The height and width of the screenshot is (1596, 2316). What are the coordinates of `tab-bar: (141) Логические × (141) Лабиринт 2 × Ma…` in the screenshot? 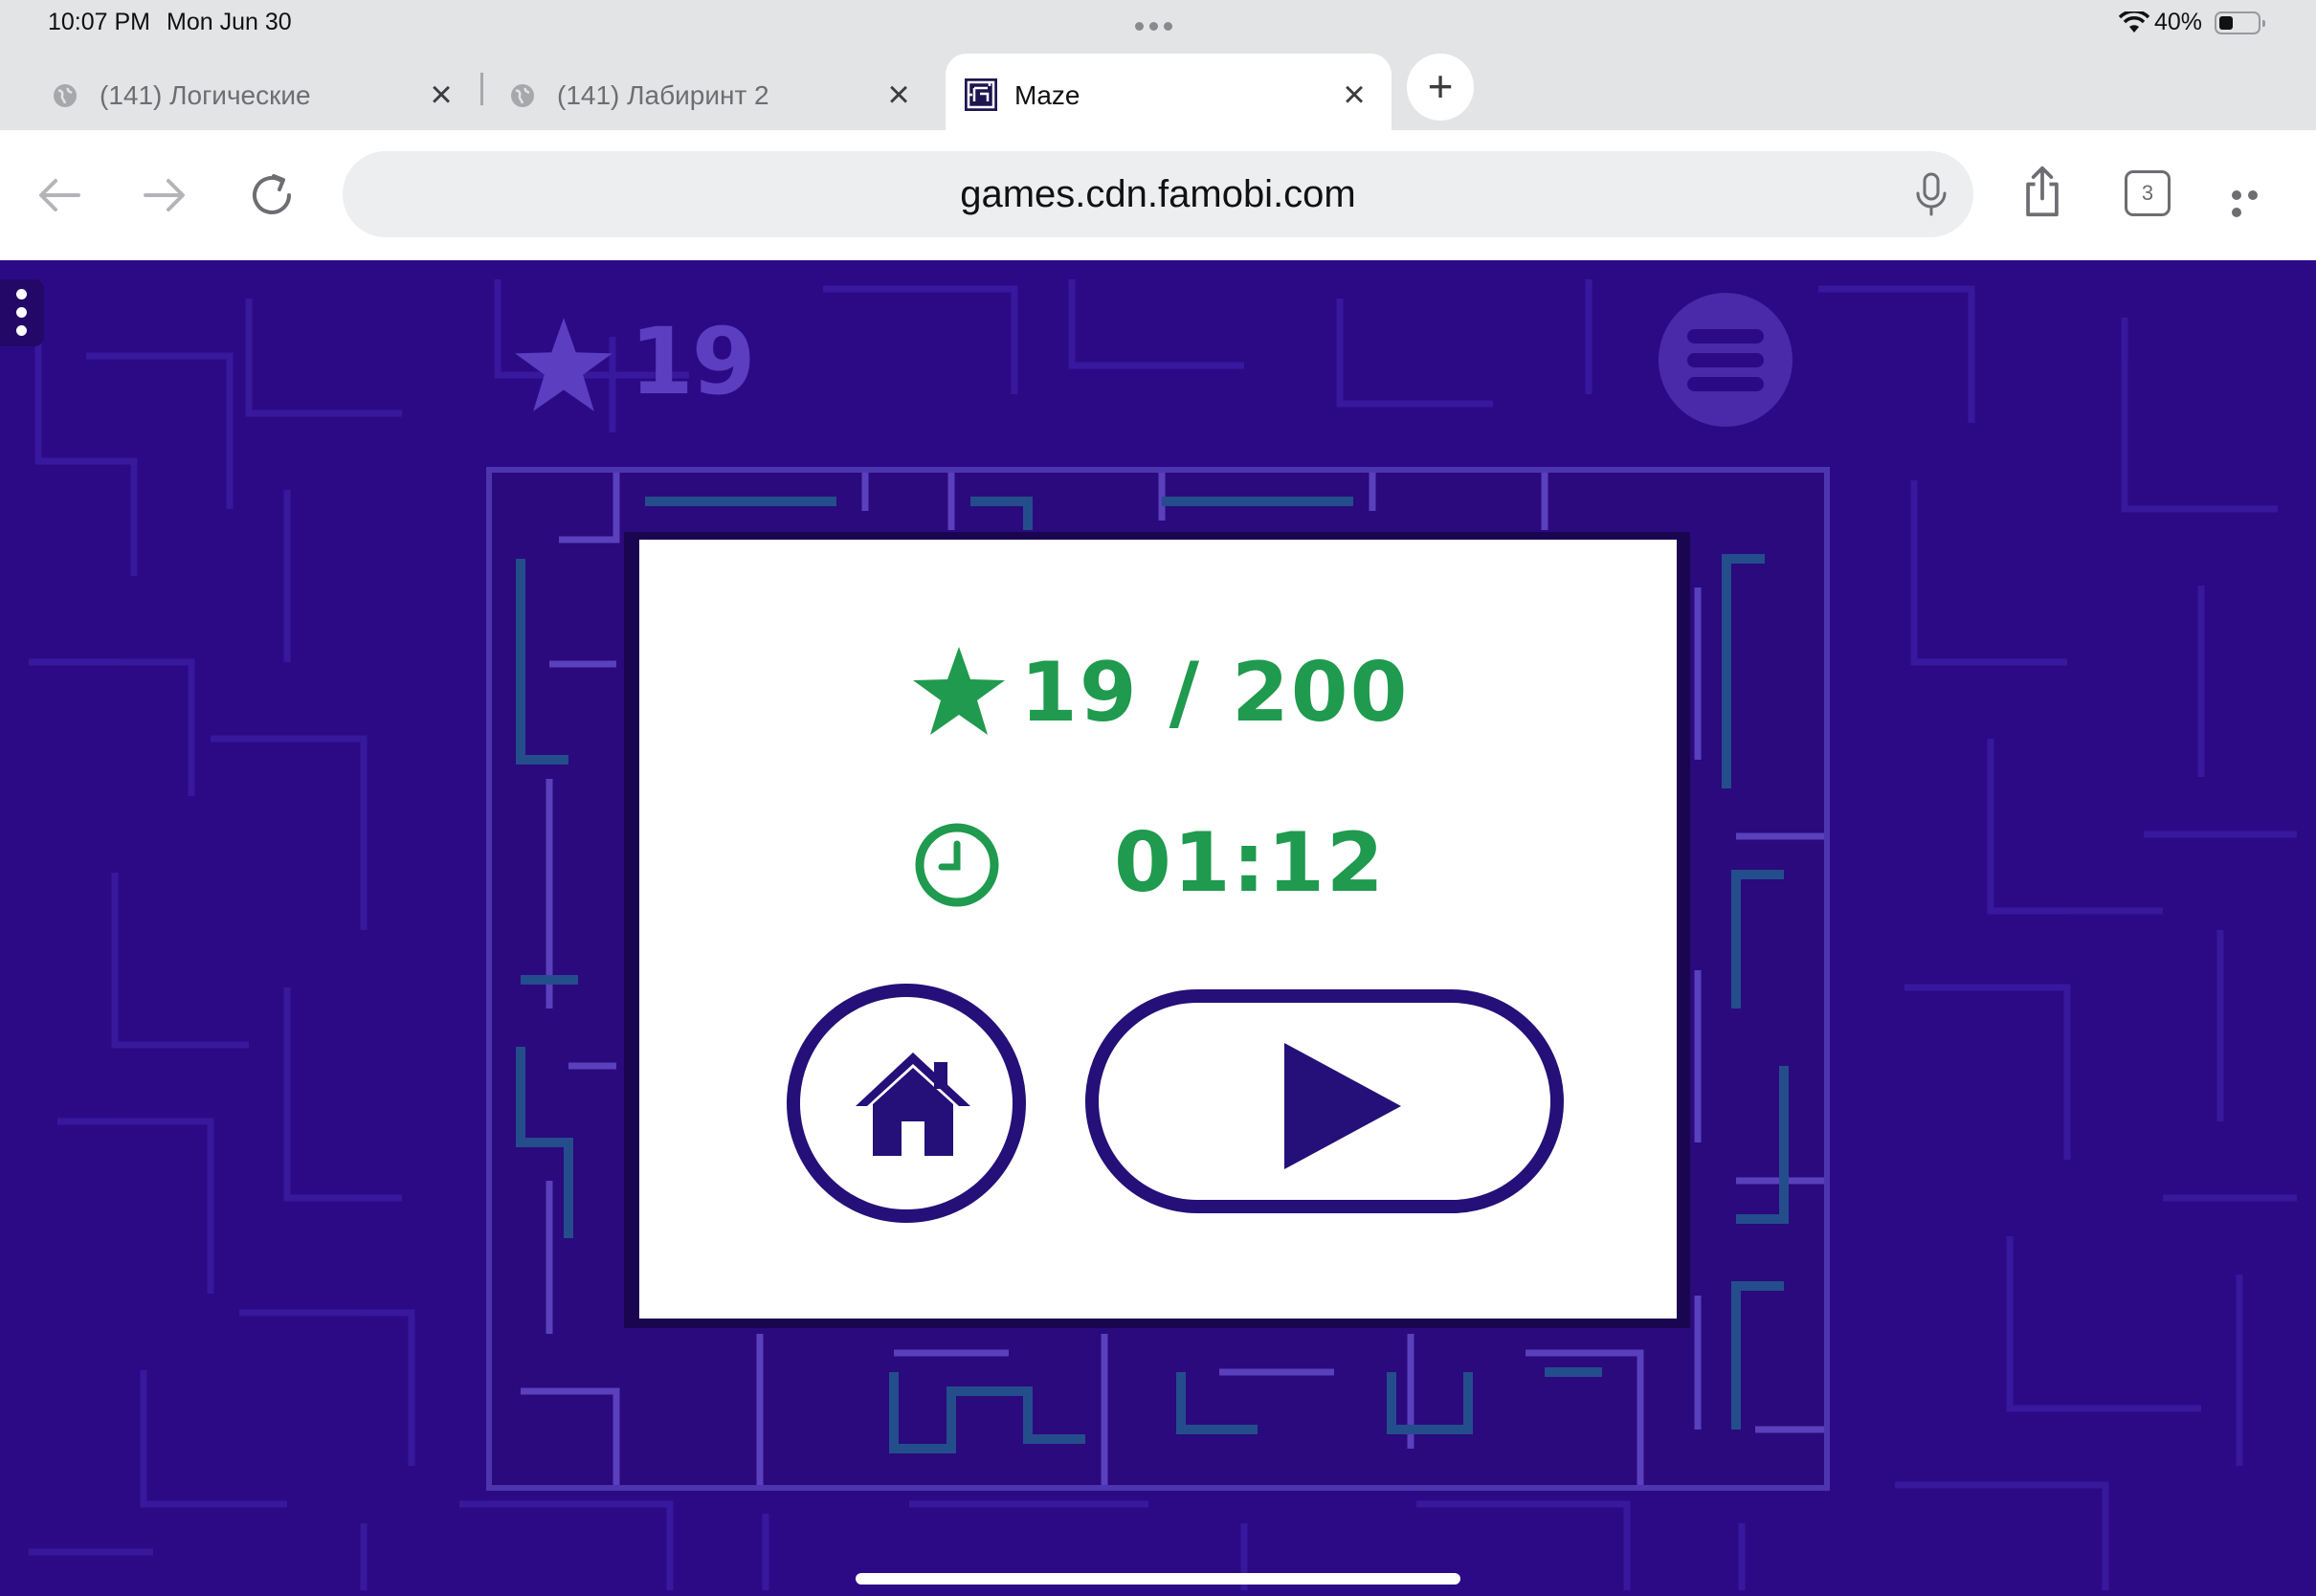 It's located at (1158, 88).